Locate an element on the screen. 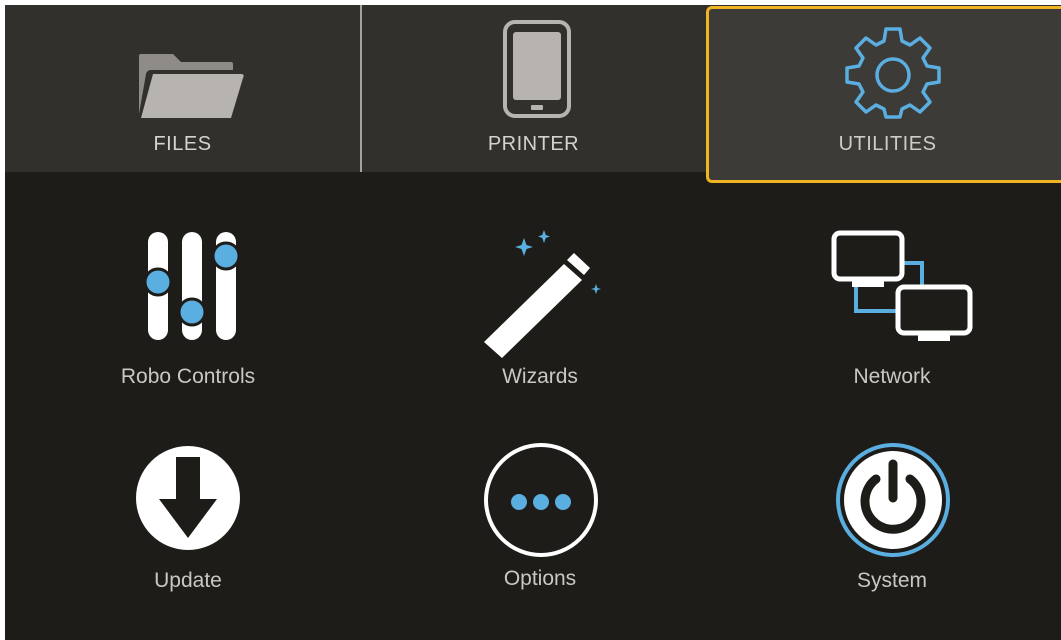 The width and height of the screenshot is (1061, 640). wizards-button: Wizards is located at coordinates (540, 305).